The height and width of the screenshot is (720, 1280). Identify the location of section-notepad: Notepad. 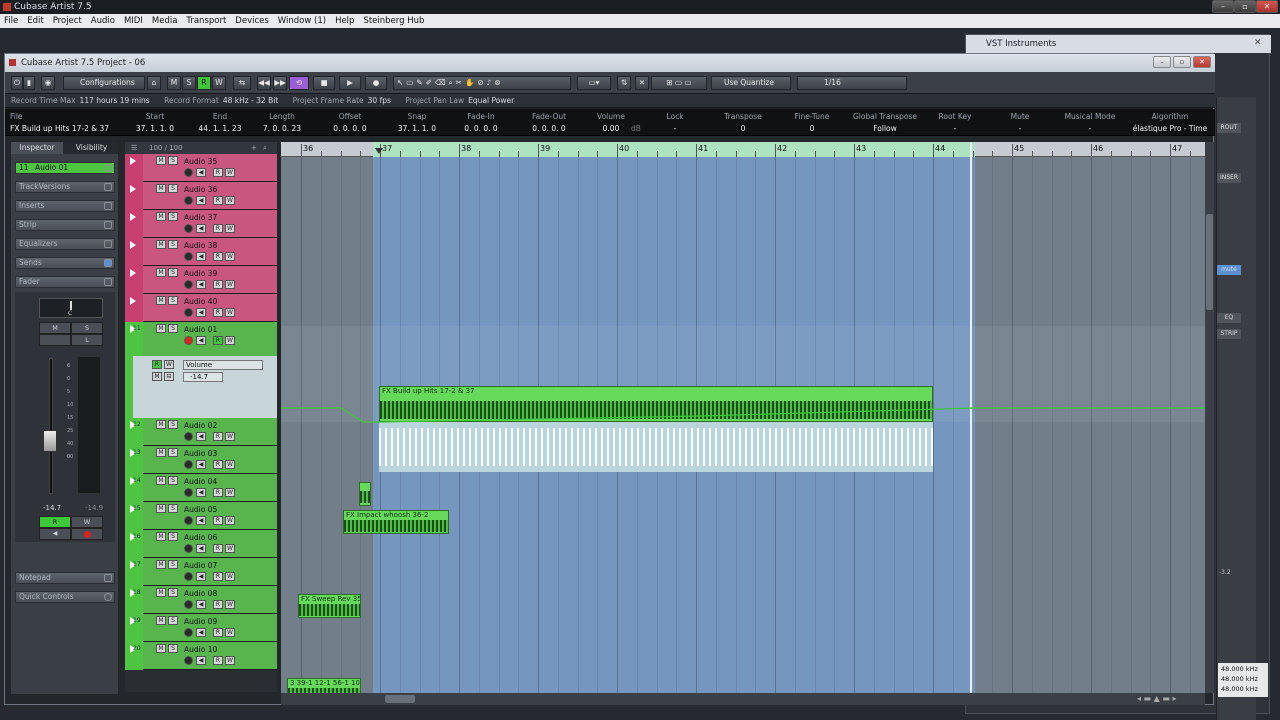
(65, 578).